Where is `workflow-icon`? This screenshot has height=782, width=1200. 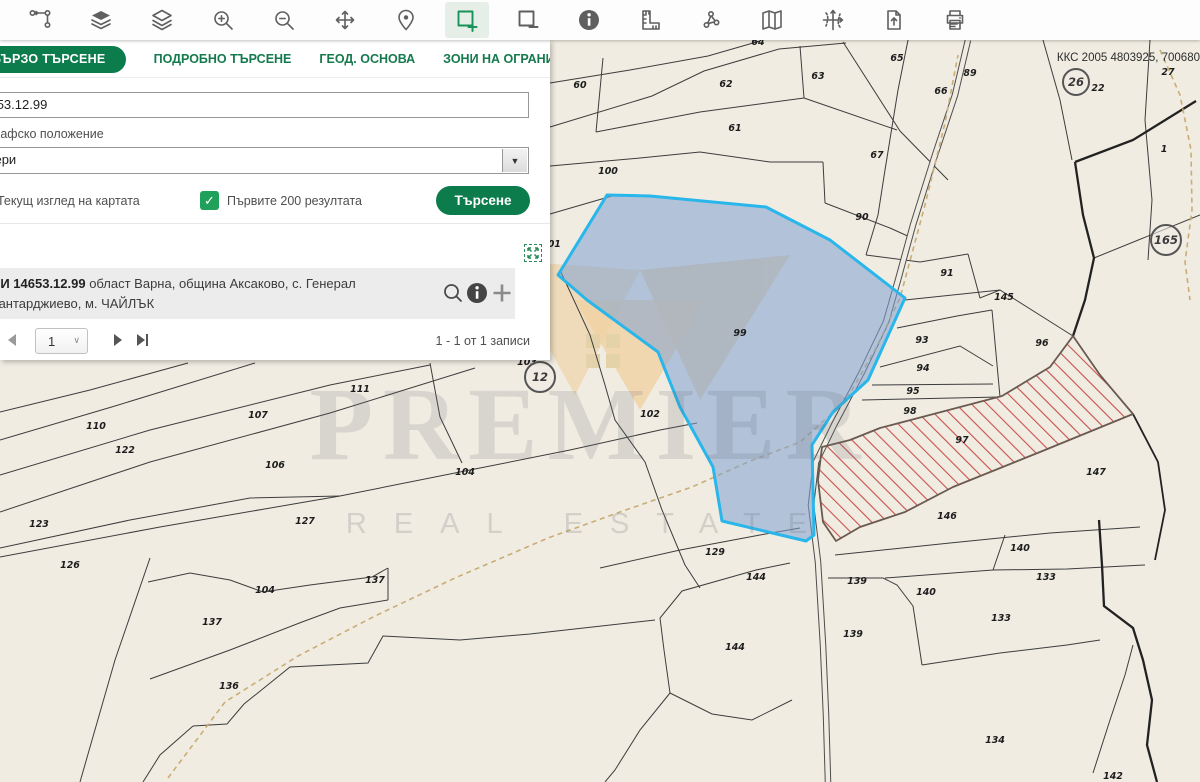 workflow-icon is located at coordinates (40, 20).